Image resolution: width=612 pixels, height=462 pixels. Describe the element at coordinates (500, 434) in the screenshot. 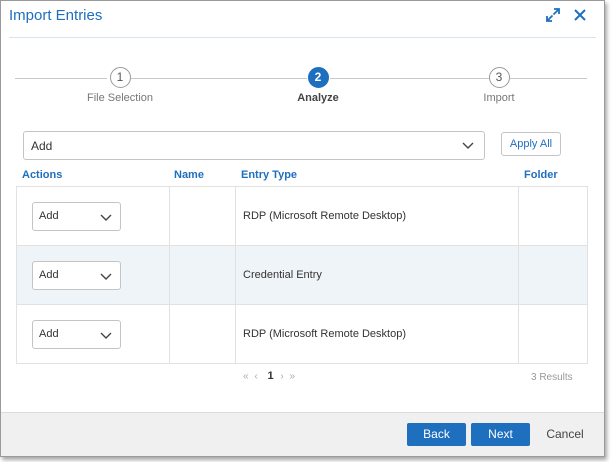

I see `next-button: Next` at that location.